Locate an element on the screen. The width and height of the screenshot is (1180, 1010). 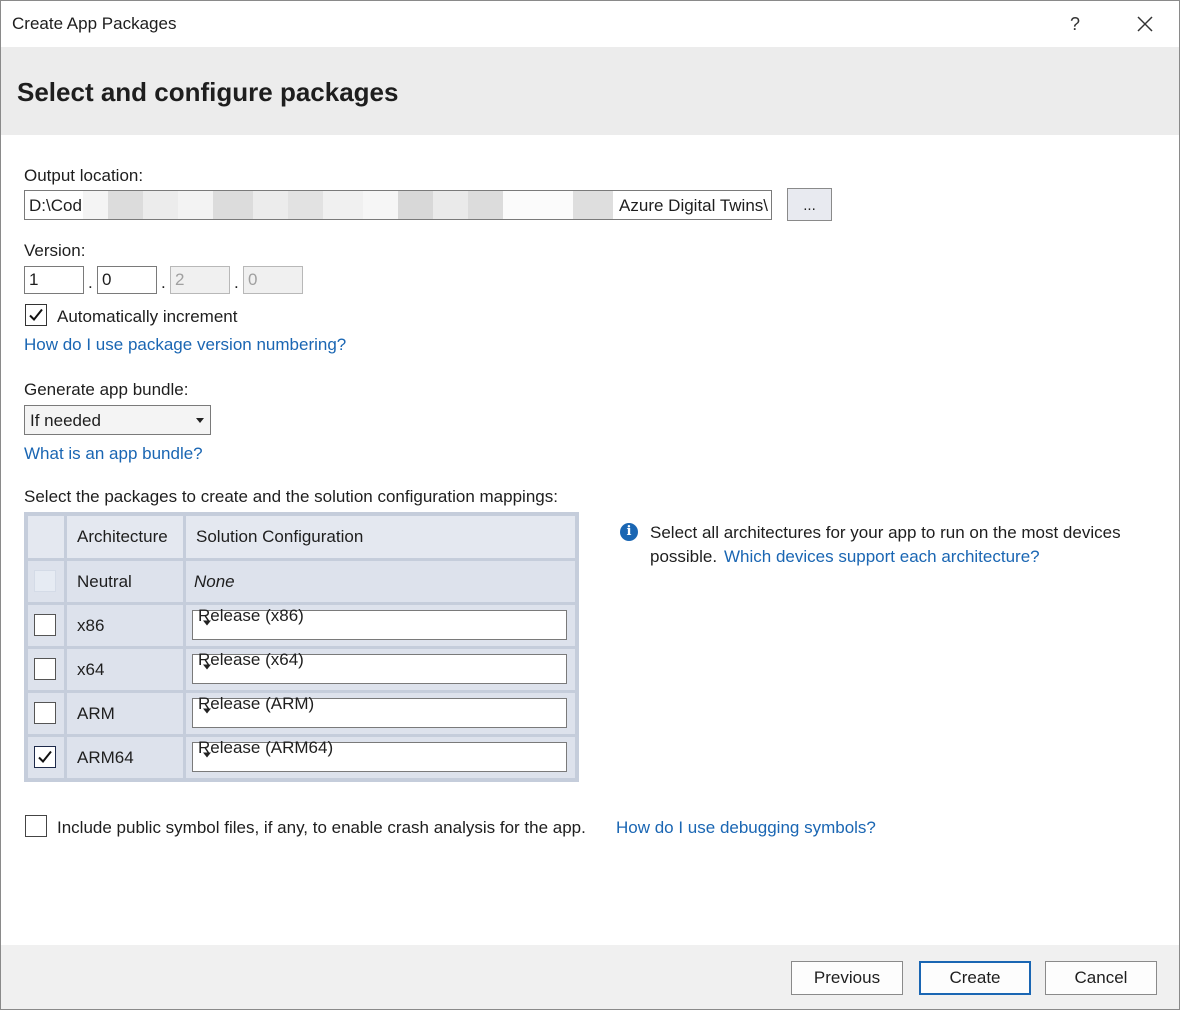
table-cell-configuration: None is located at coordinates (380, 581).